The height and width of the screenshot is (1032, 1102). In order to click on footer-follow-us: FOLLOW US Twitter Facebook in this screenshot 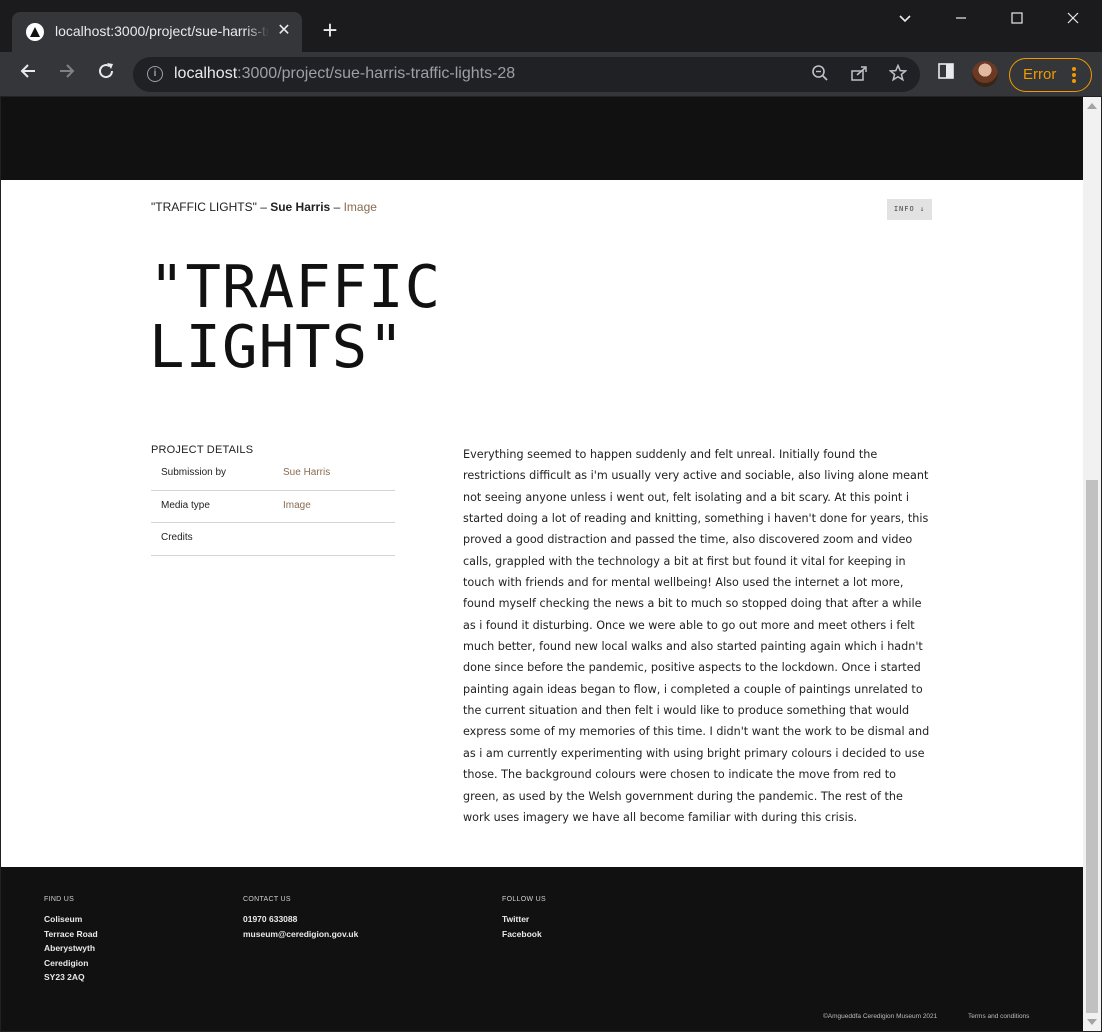, I will do `click(524, 918)`.